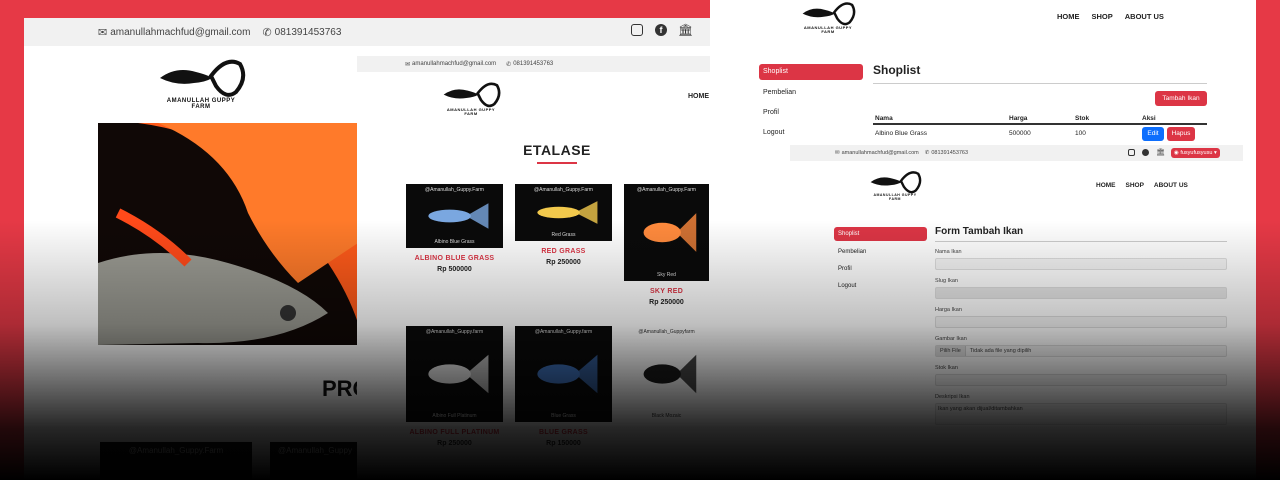 The height and width of the screenshot is (480, 1280). I want to click on form-nav: HOME SHOP ABOUT US, so click(1142, 185).